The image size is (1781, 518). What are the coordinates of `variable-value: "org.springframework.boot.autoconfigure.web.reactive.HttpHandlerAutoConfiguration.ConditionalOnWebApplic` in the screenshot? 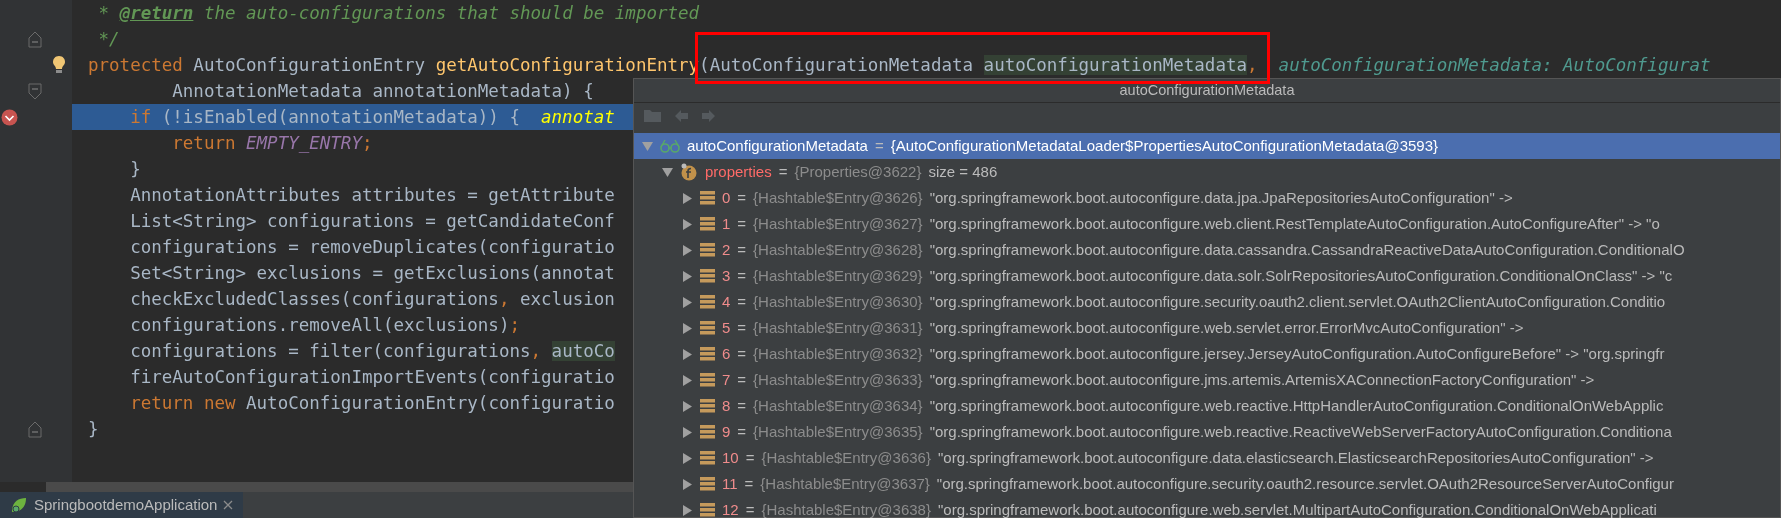 It's located at (1296, 405).